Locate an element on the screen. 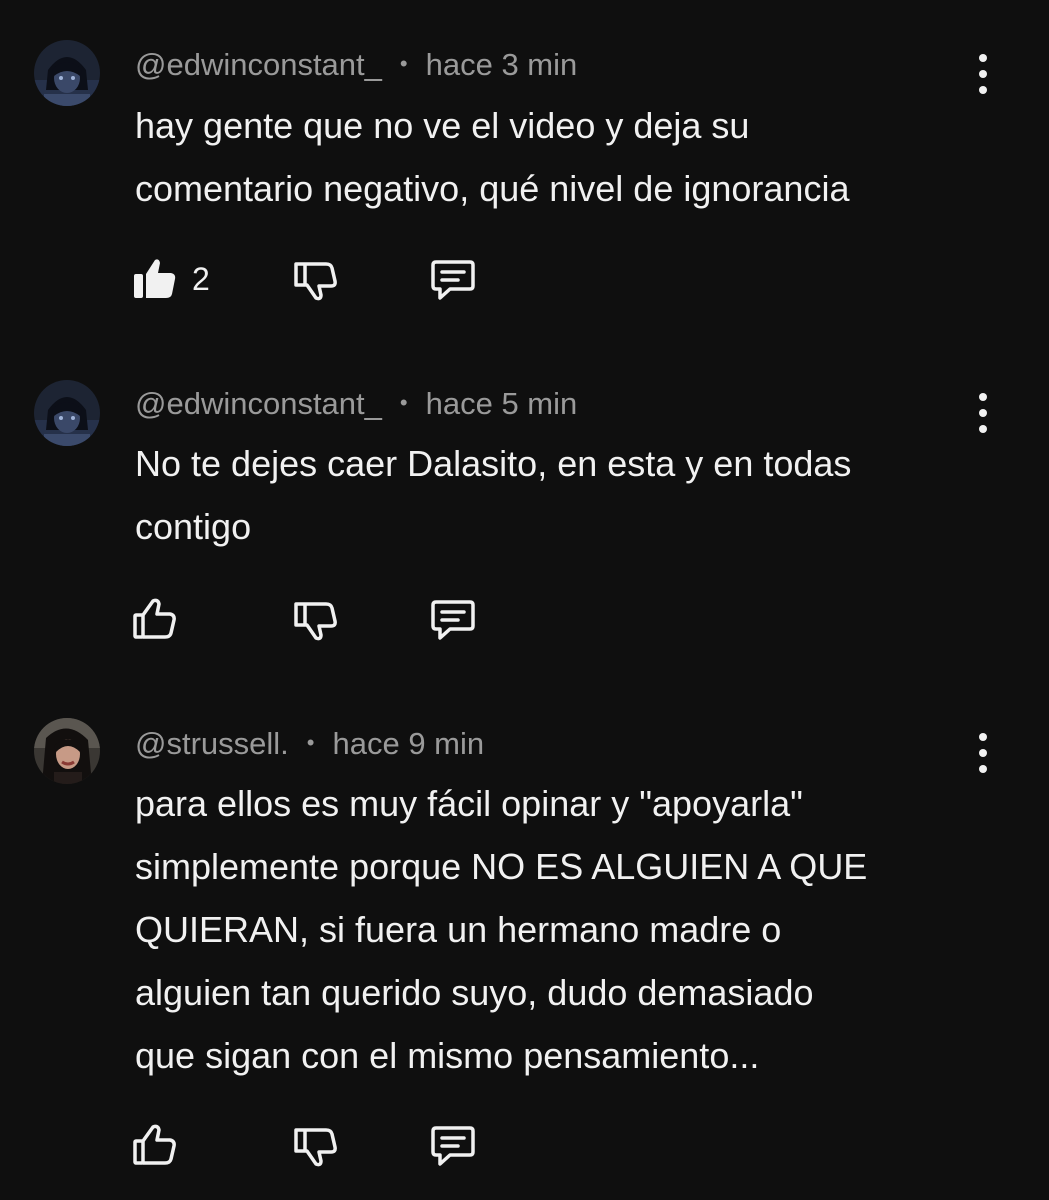 This screenshot has height=1200, width=1049. comment-actions: 2 is located at coordinates (330, 279).